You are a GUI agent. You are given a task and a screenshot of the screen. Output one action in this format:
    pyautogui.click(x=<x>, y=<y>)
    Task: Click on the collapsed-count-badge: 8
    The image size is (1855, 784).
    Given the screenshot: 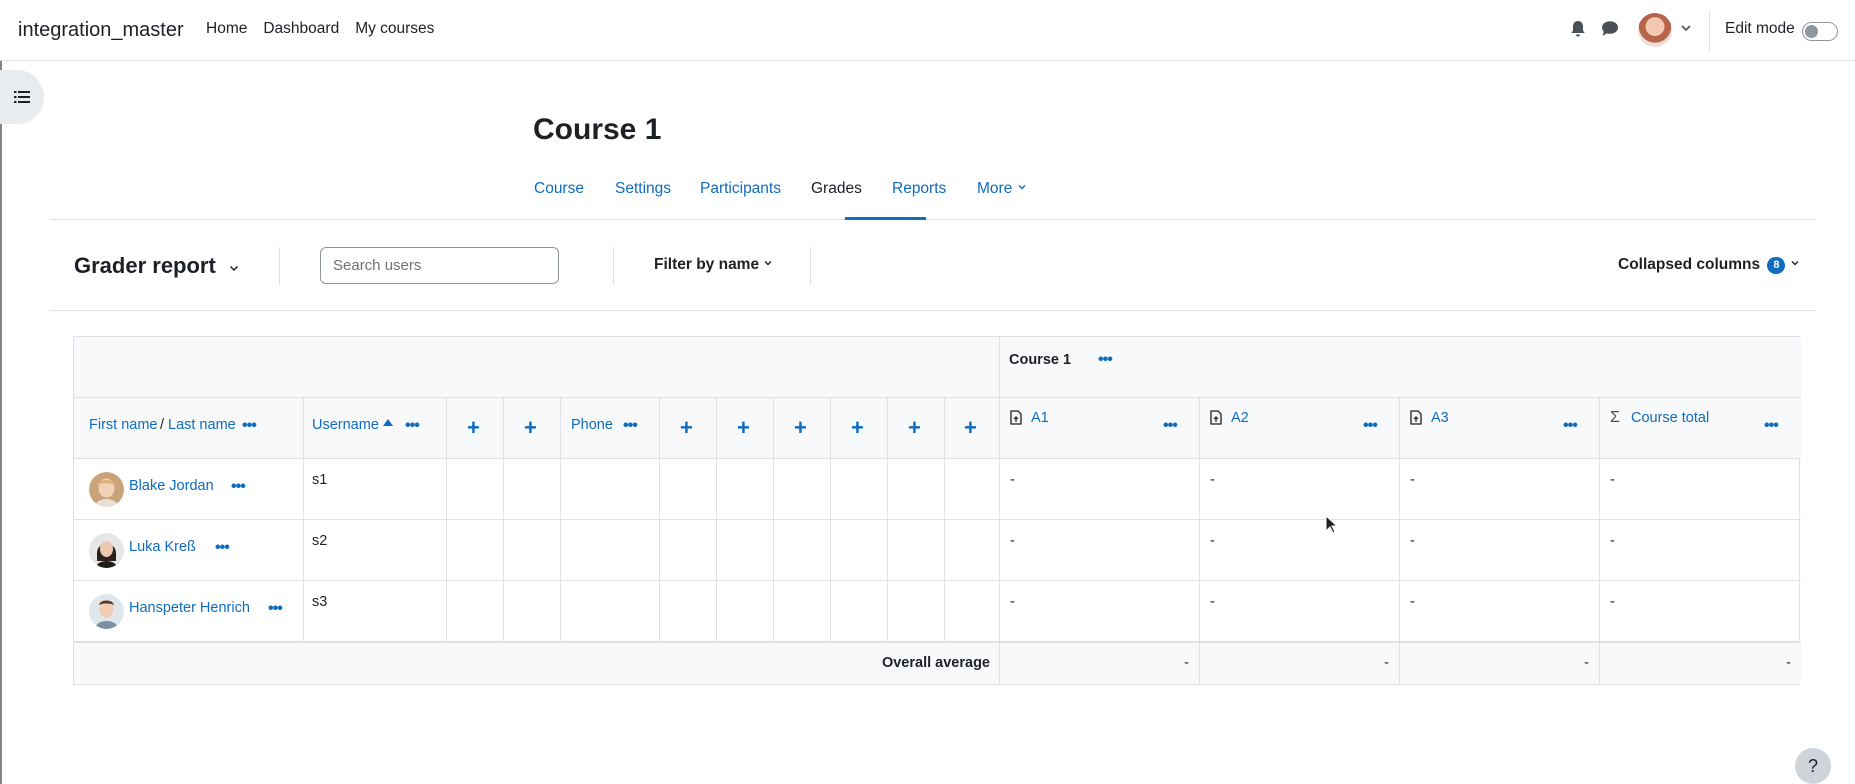 What is the action you would take?
    pyautogui.click(x=1776, y=265)
    